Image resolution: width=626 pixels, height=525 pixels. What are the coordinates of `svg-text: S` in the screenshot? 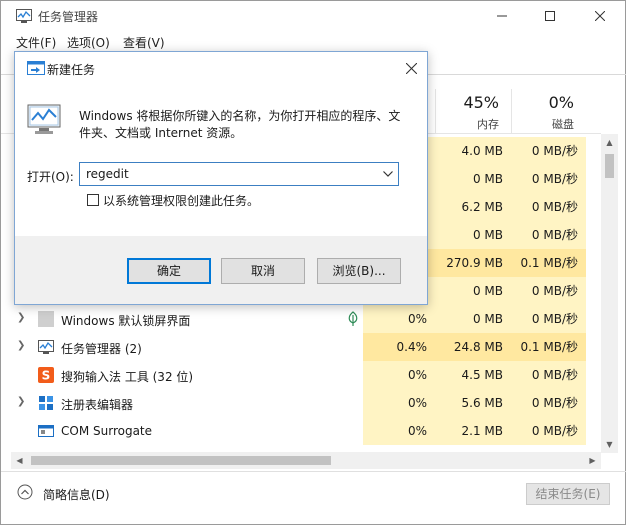 It's located at (46, 376).